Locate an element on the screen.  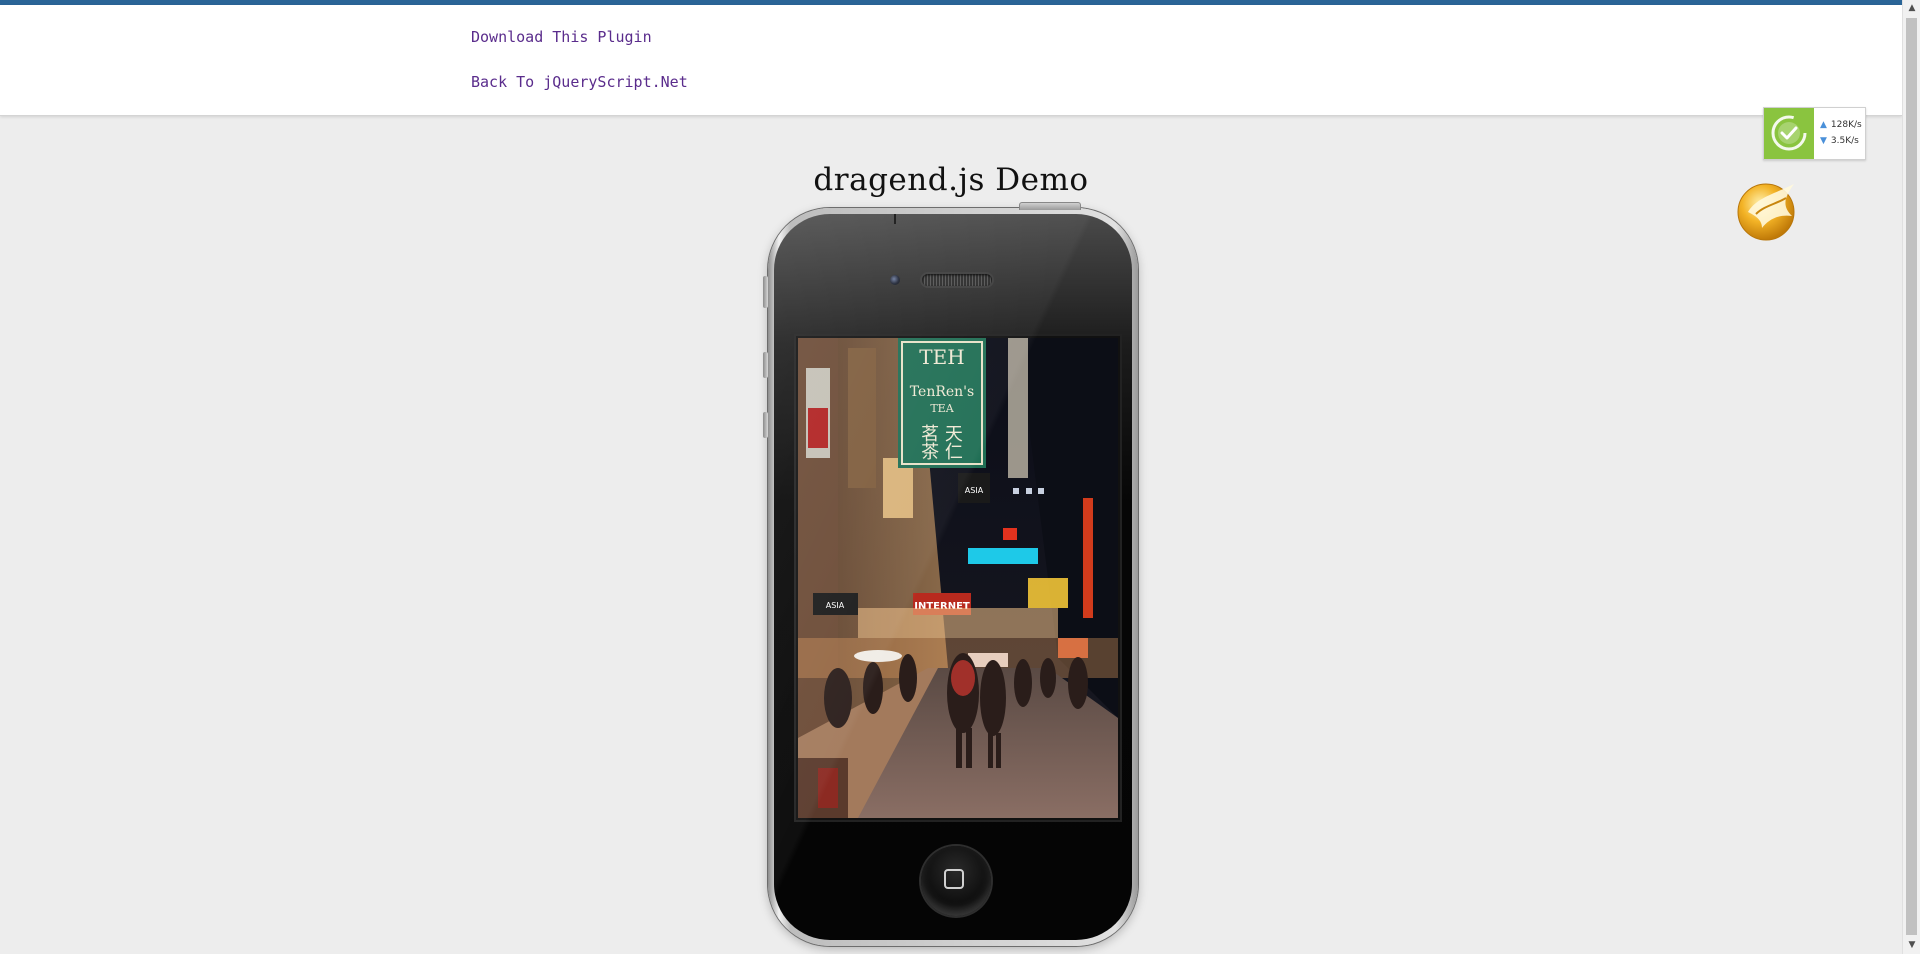
scroll-thumb is located at coordinates (1911, 476).